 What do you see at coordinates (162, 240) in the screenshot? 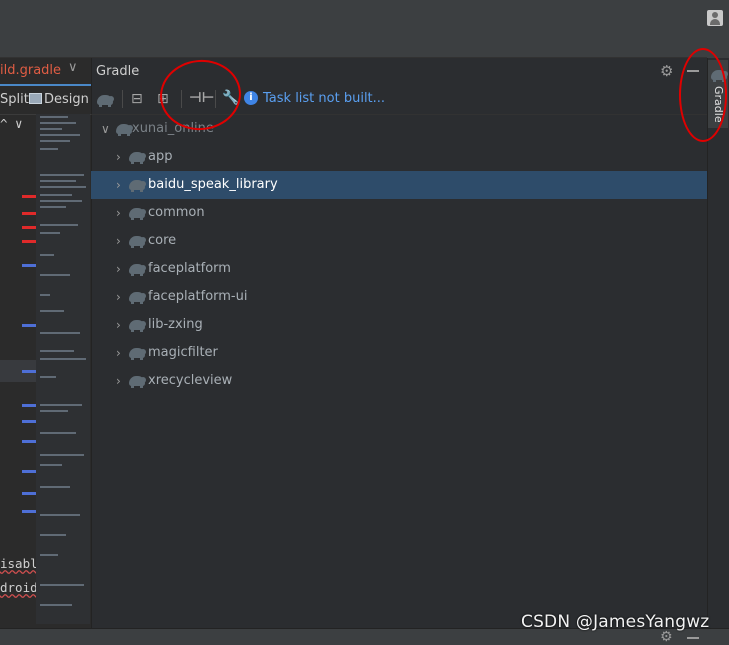
I see `tree-item-label: core` at bounding box center [162, 240].